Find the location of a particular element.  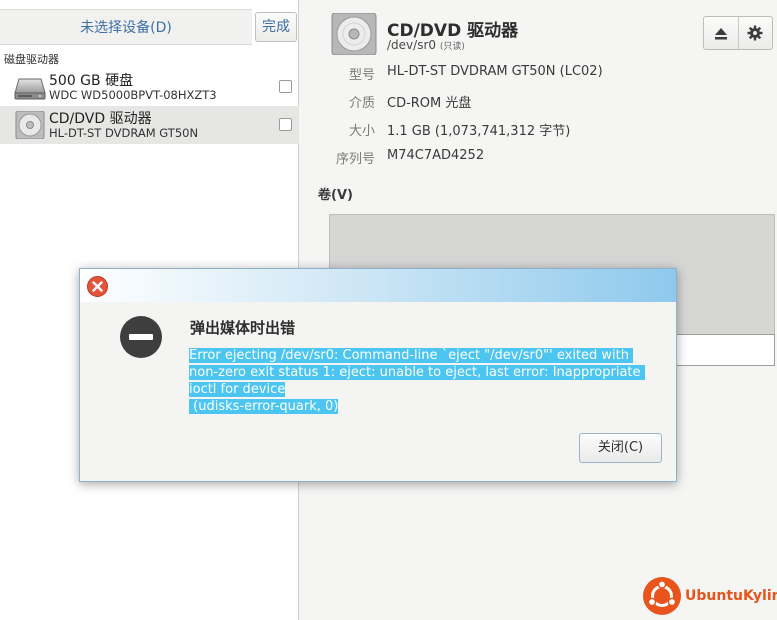

eject-button is located at coordinates (721, 33).